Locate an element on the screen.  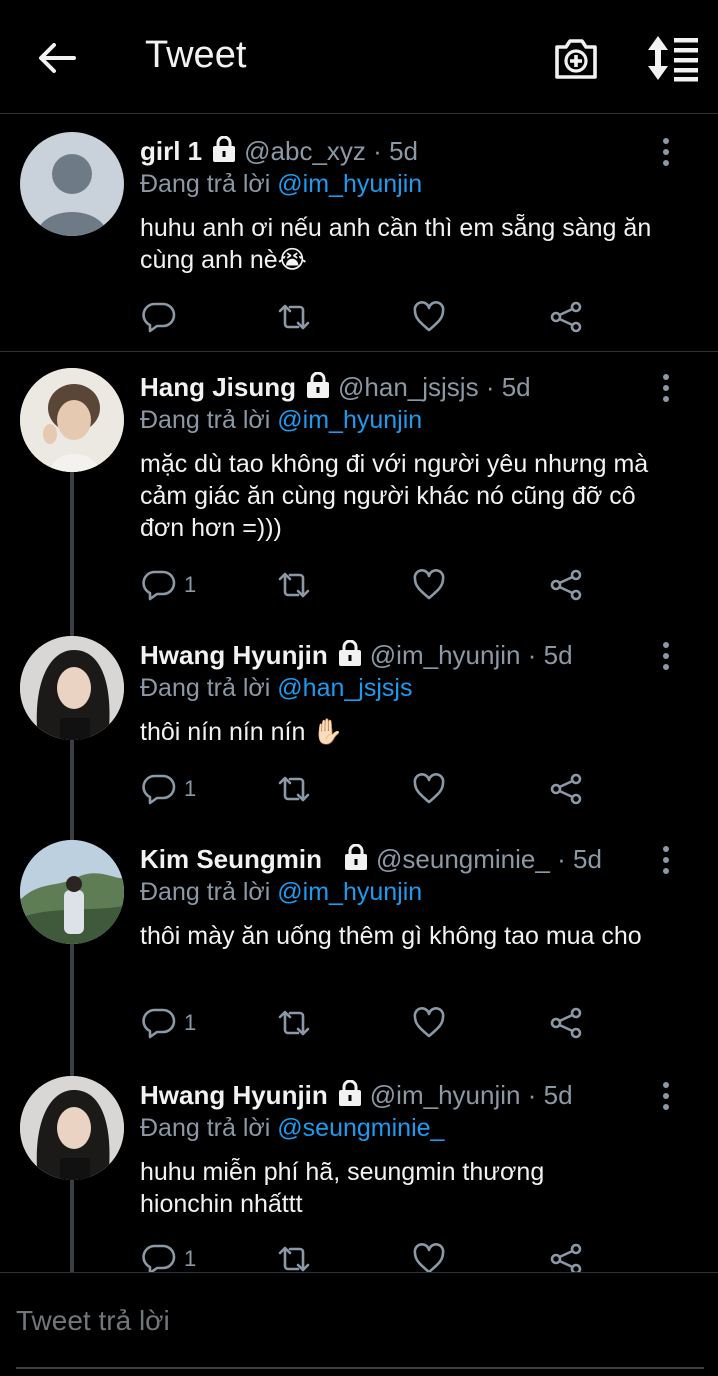
timestamp: 5d is located at coordinates (587, 859).